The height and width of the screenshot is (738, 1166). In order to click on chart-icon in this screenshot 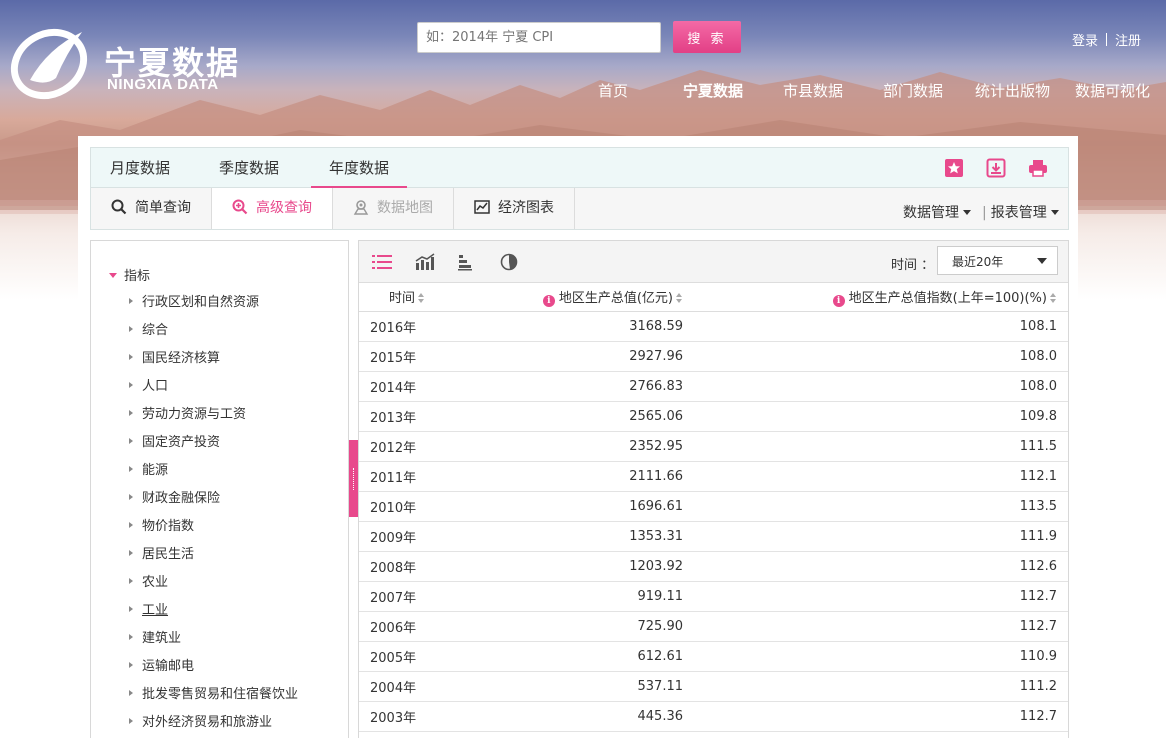, I will do `click(482, 207)`.